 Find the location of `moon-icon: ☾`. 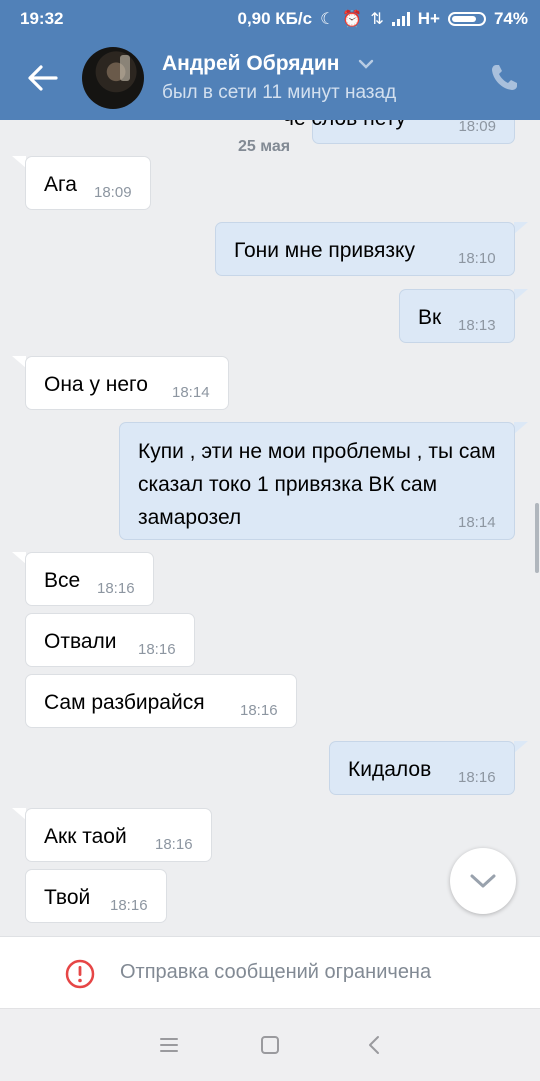

moon-icon: ☾ is located at coordinates (327, 19).